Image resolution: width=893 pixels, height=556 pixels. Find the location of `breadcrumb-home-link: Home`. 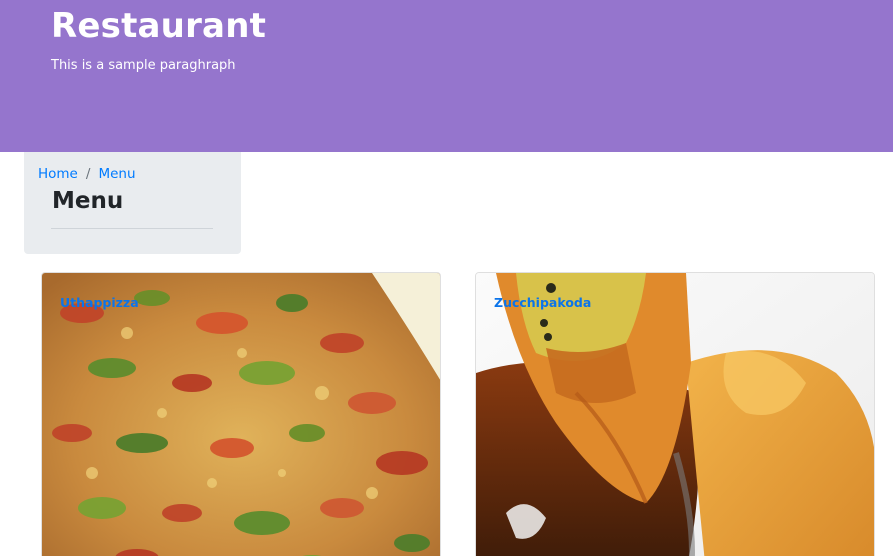

breadcrumb-home-link: Home is located at coordinates (58, 174).